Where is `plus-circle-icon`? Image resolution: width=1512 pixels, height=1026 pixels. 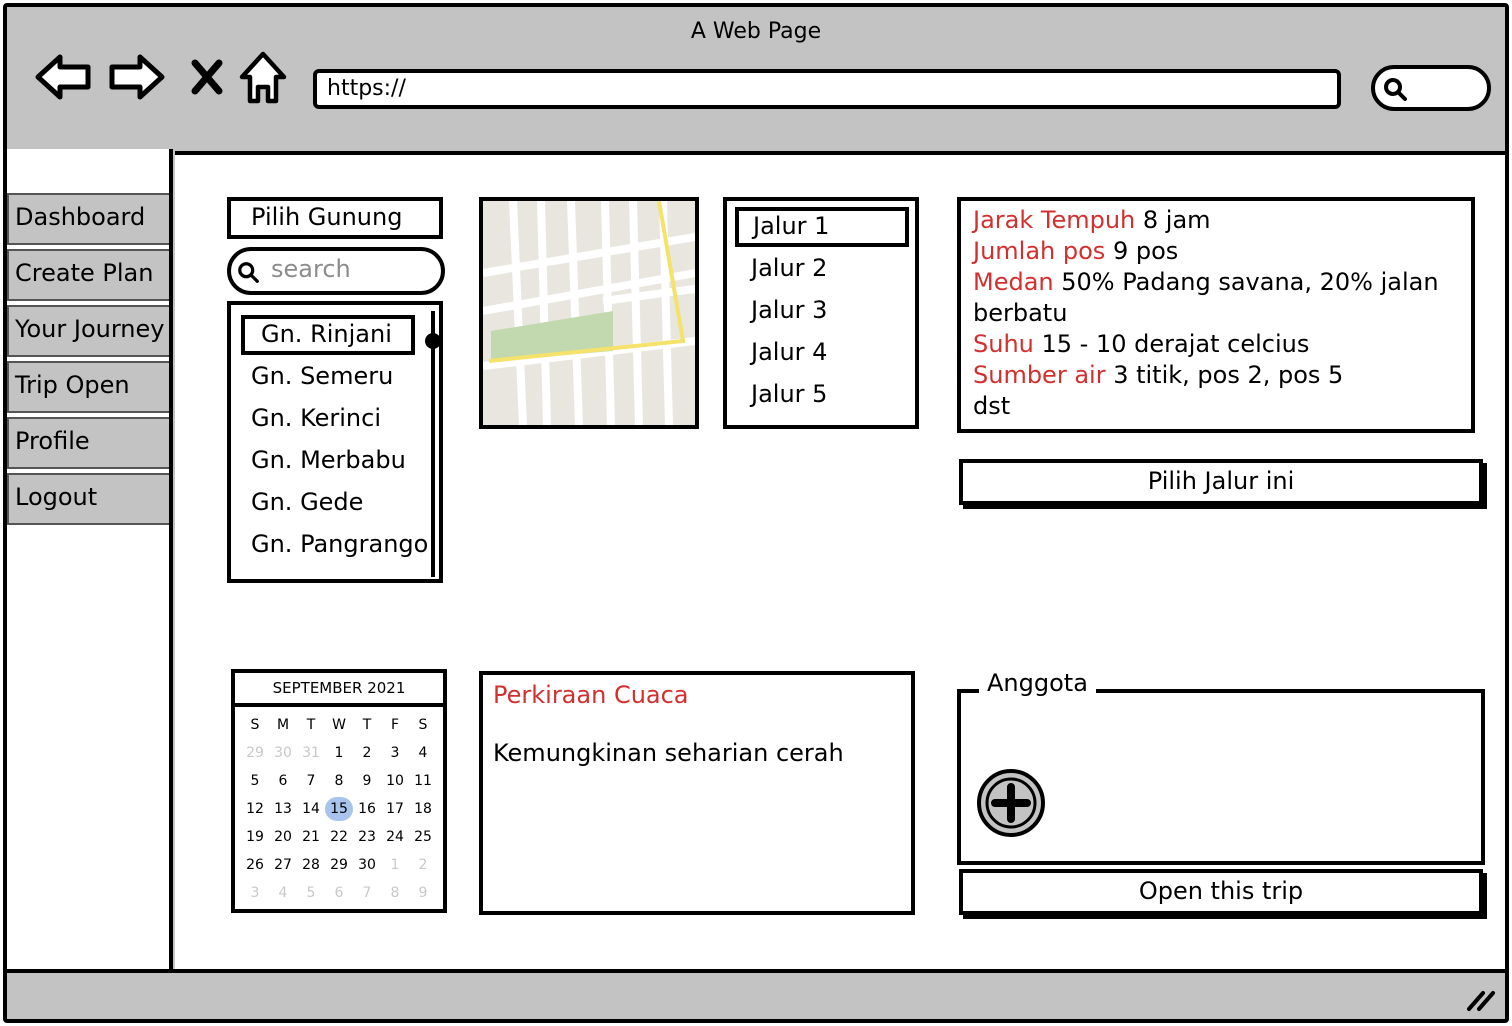
plus-circle-icon is located at coordinates (1011, 803).